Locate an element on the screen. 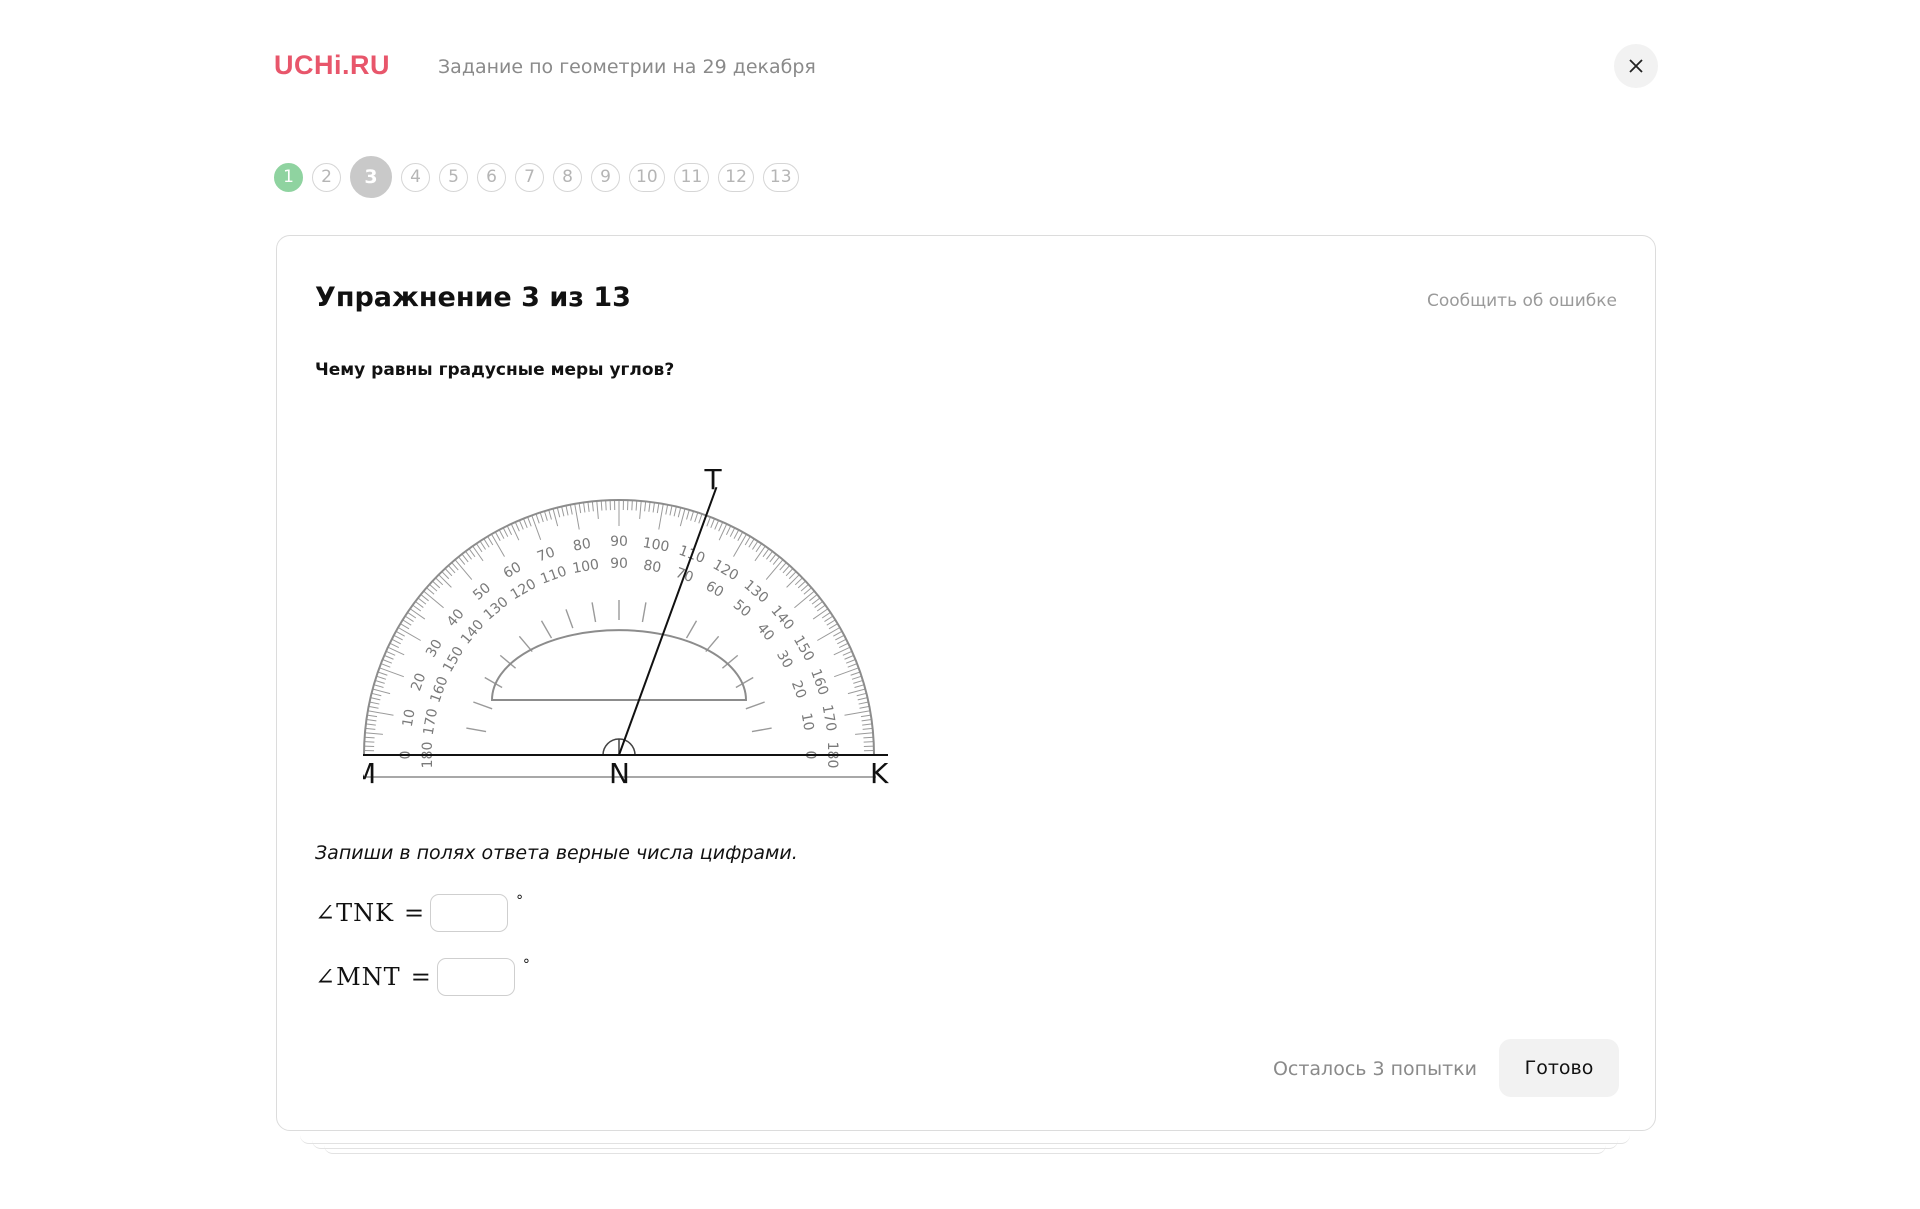 This screenshot has width=1920, height=1209. inner-scale-label: 60 is located at coordinates (714, 589).